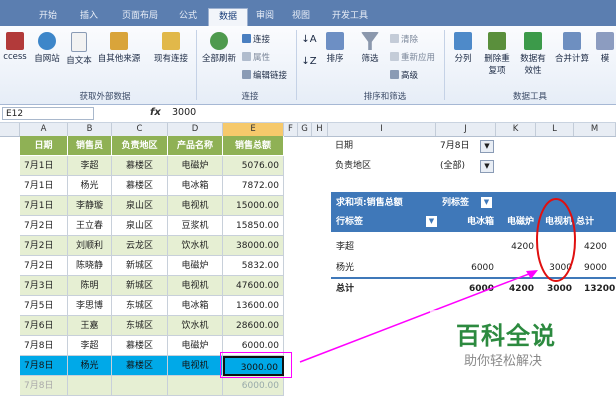  I want to click on watermark: 百科全说 助你轻松解决, so click(523, 352).